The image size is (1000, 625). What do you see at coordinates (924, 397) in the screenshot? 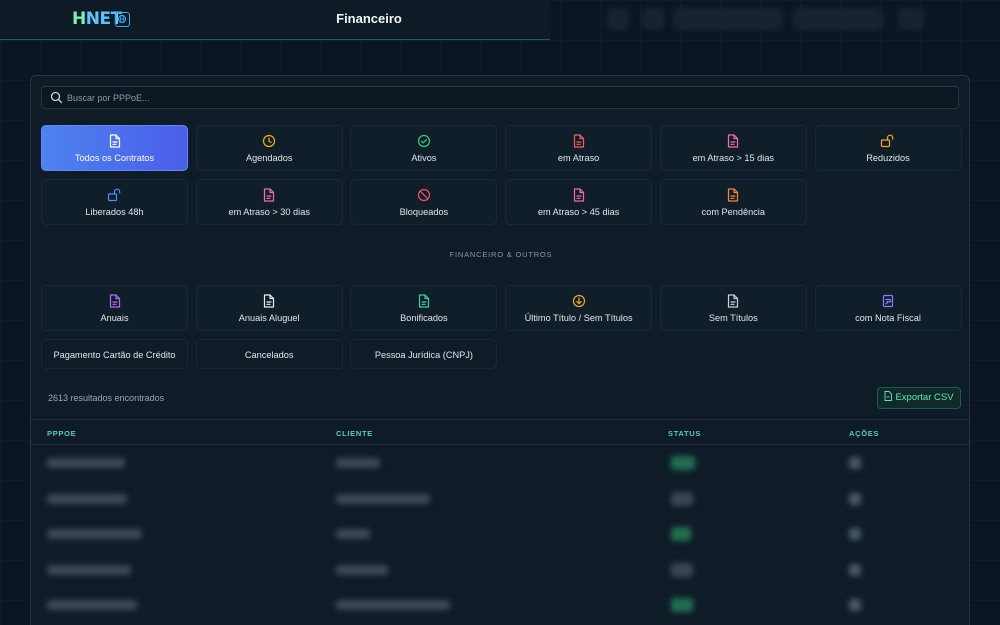
I see `export-label: Exportar CSV` at bounding box center [924, 397].